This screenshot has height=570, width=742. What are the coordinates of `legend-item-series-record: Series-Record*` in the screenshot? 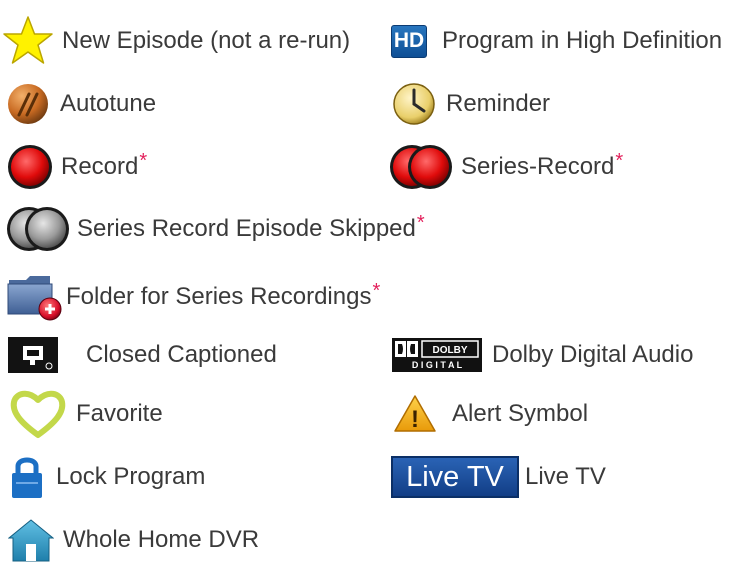 It's located at (505, 167).